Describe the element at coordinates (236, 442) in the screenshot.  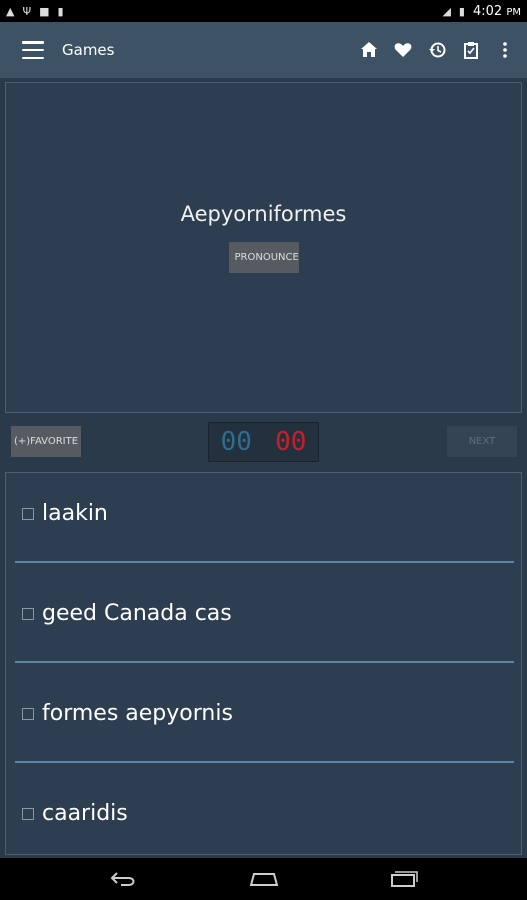
I see `score-correct: 00` at that location.